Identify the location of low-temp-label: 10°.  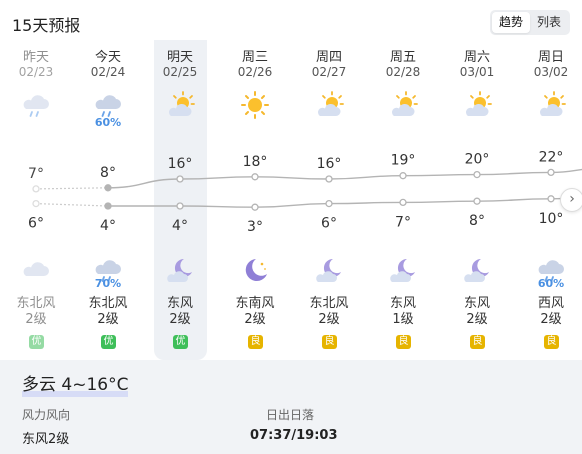
(551, 219).